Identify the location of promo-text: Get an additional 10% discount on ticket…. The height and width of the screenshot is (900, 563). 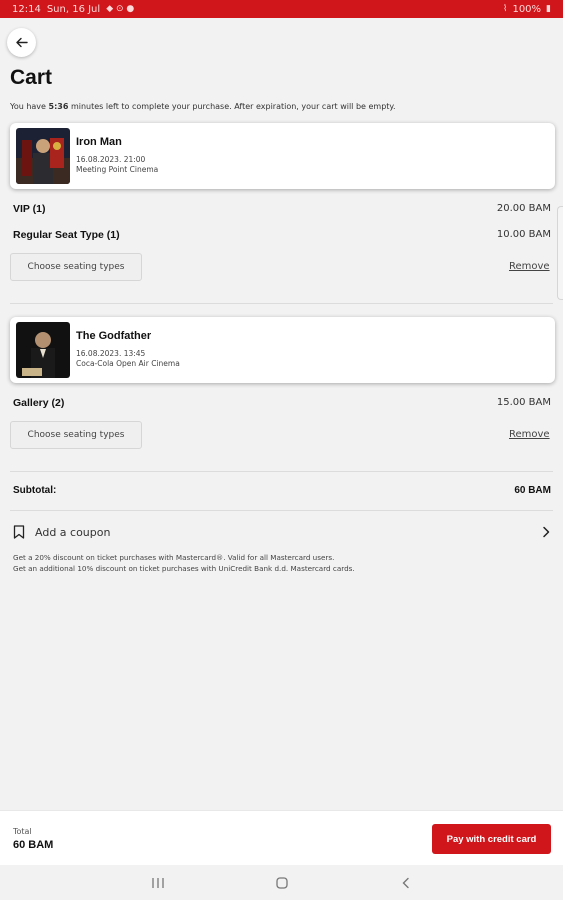
(184, 568).